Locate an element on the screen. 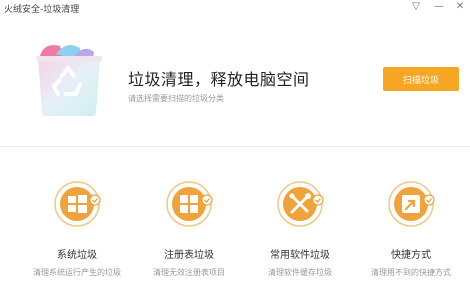  title-bar: 火绒安全-垃圾清理 ▽ — ✕ is located at coordinates (235, 8).